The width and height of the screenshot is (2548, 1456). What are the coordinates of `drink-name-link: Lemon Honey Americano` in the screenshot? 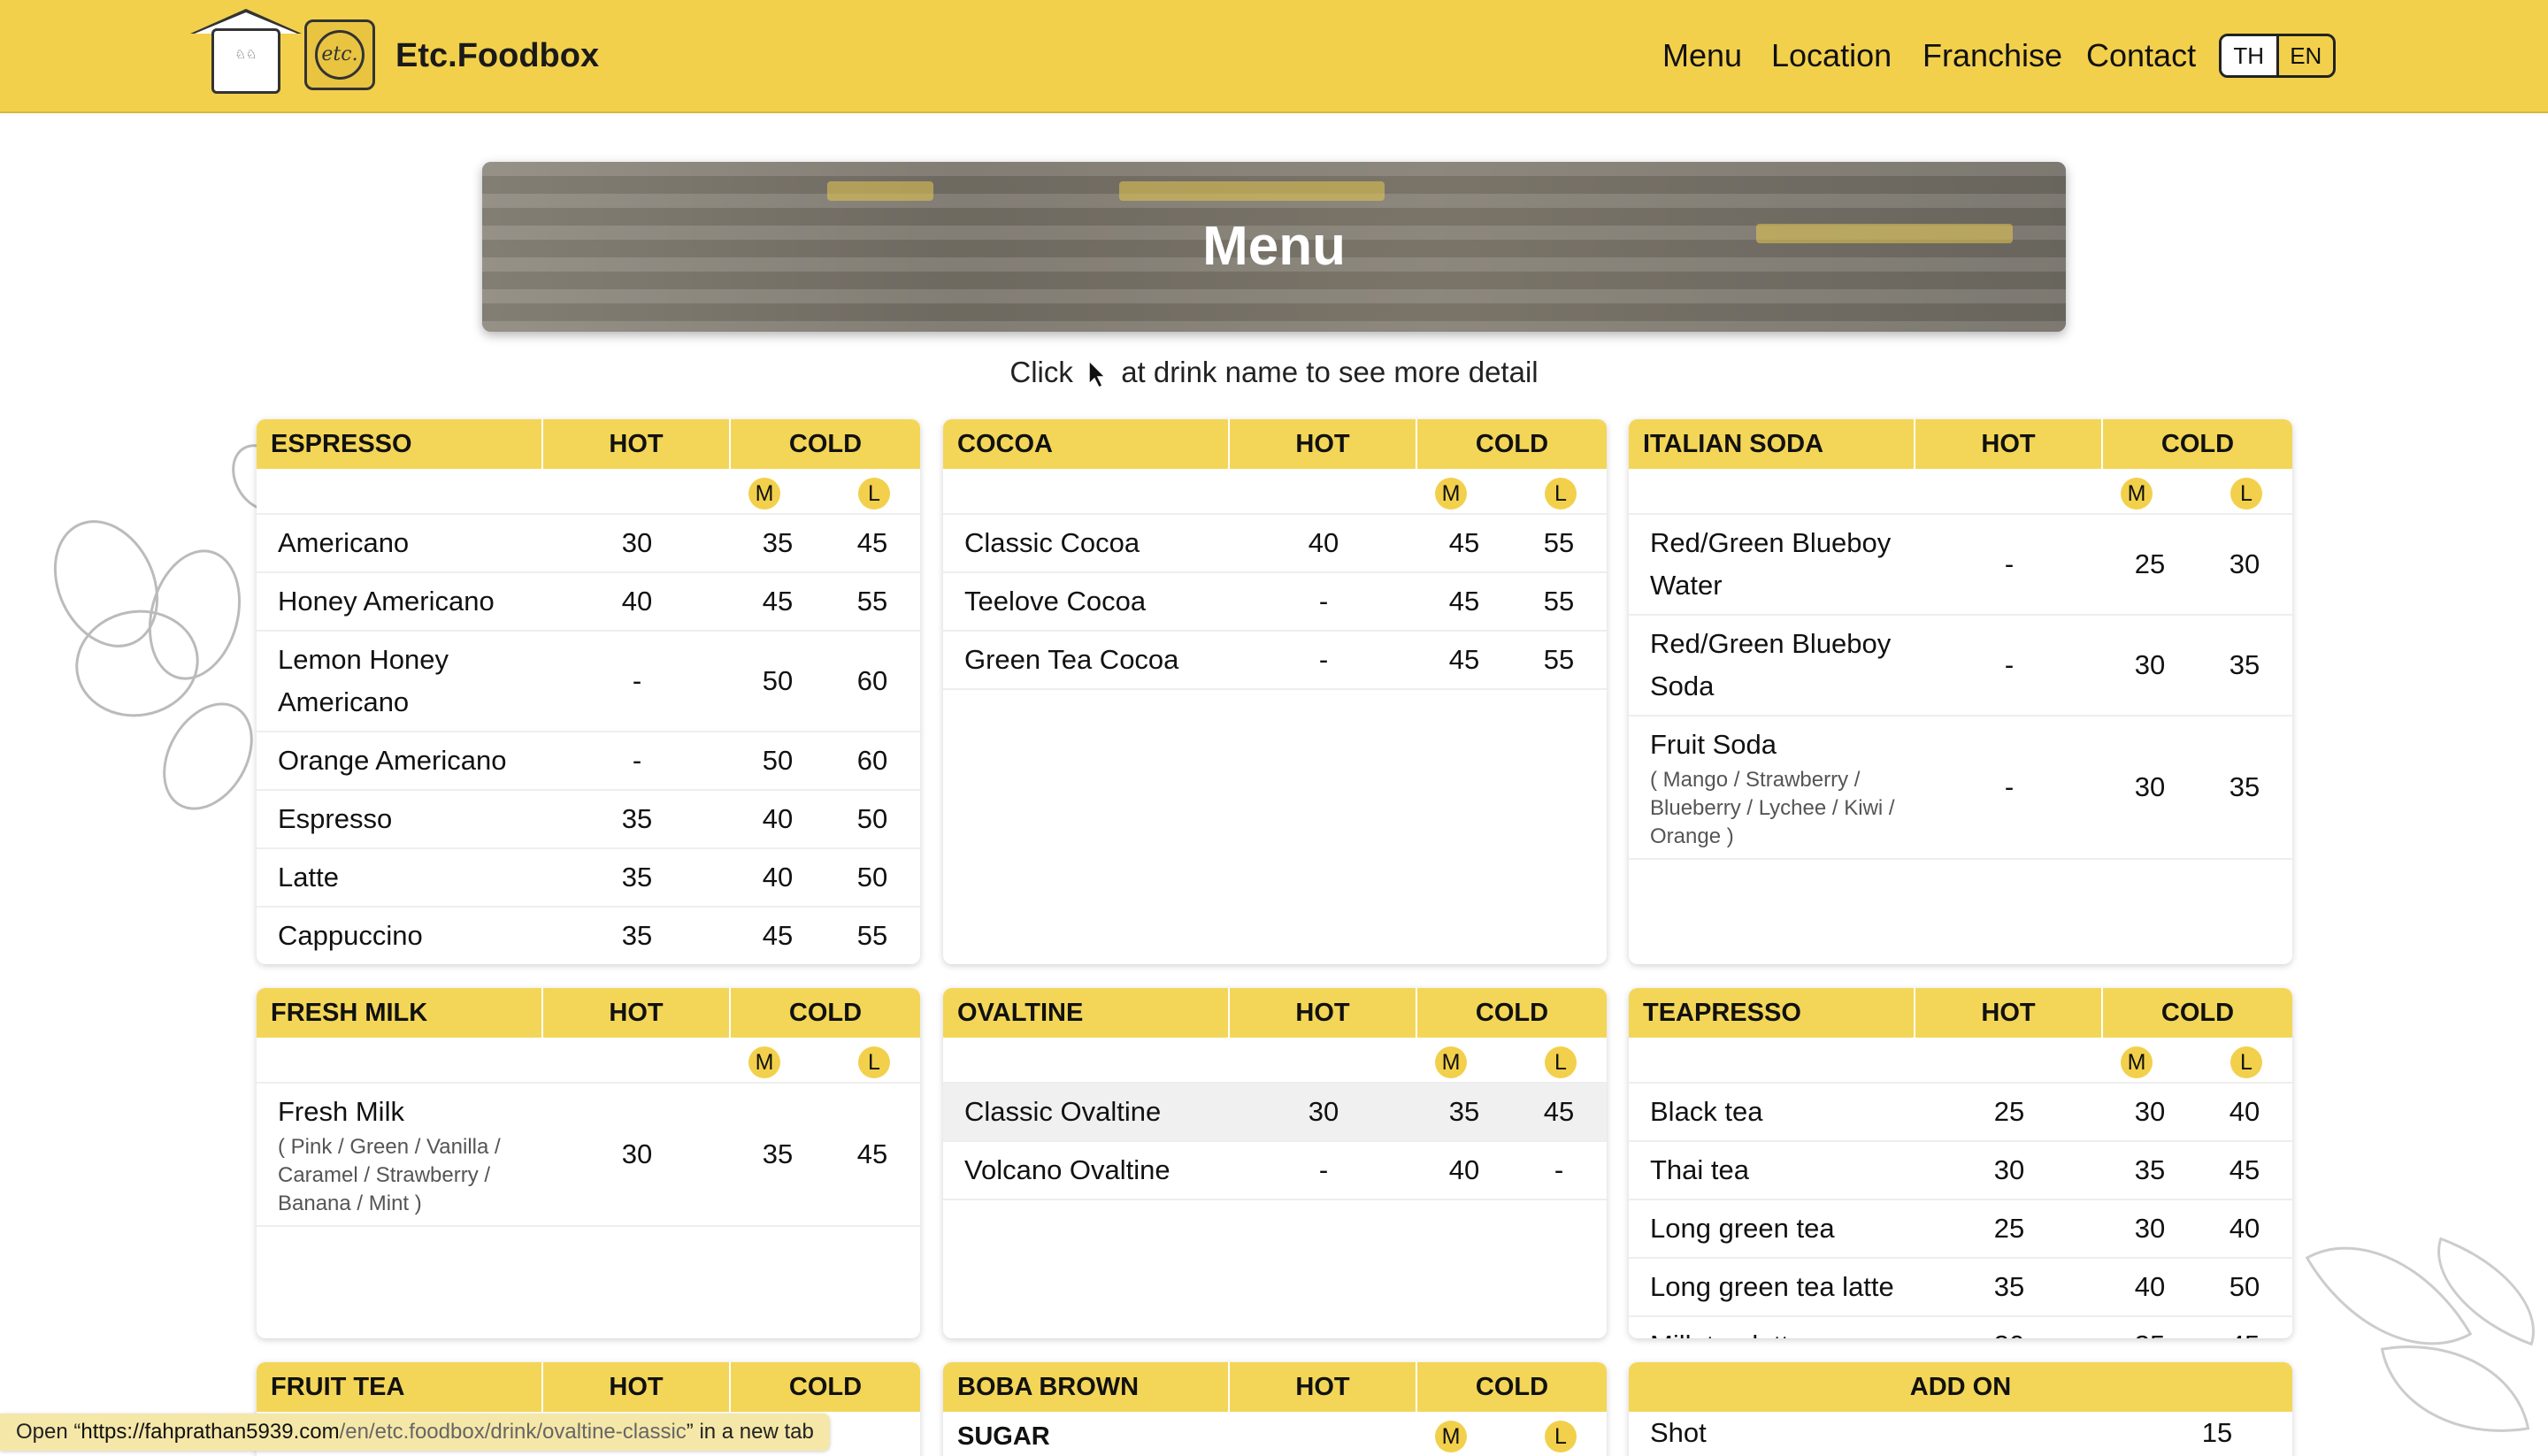 It's located at (363, 680).